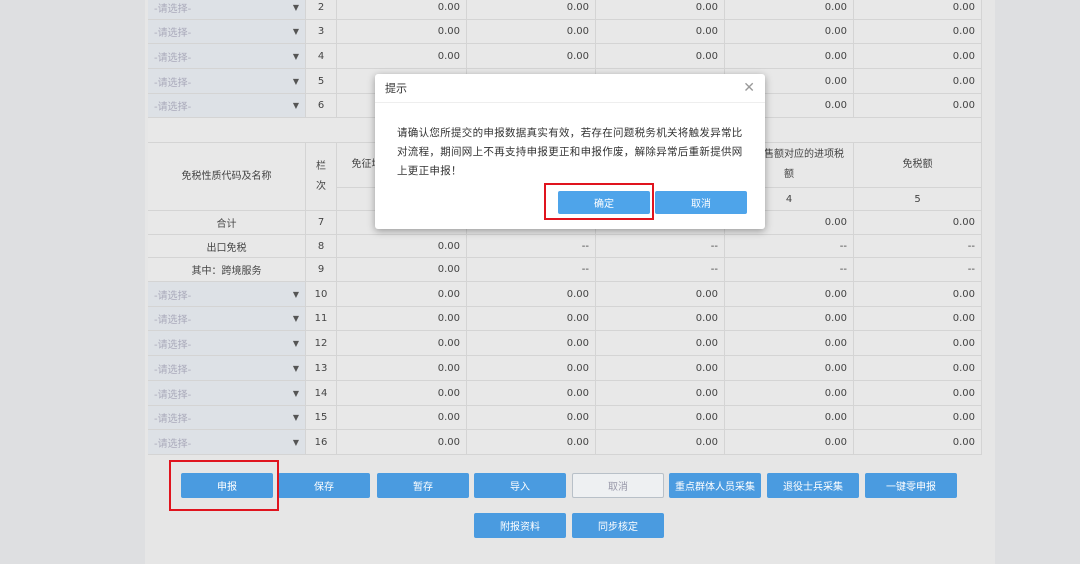 The height and width of the screenshot is (564, 1080). Describe the element at coordinates (321, 56) in the screenshot. I see `row-number: 4` at that location.